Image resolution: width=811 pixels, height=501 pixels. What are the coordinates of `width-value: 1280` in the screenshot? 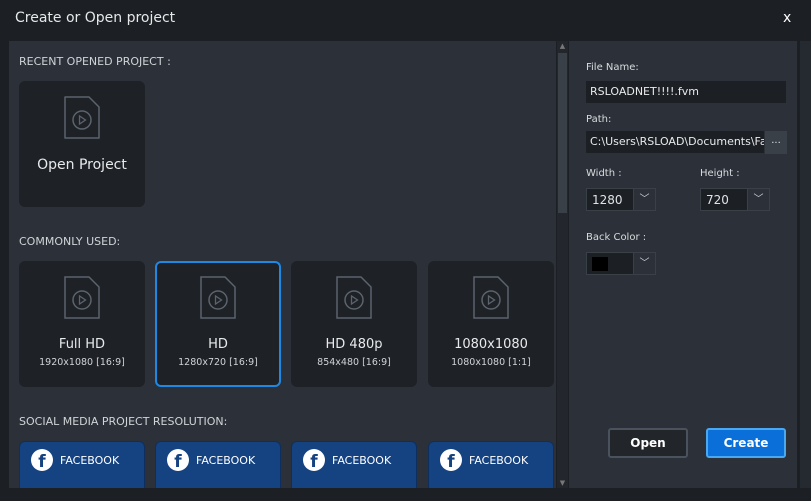 It's located at (607, 200).